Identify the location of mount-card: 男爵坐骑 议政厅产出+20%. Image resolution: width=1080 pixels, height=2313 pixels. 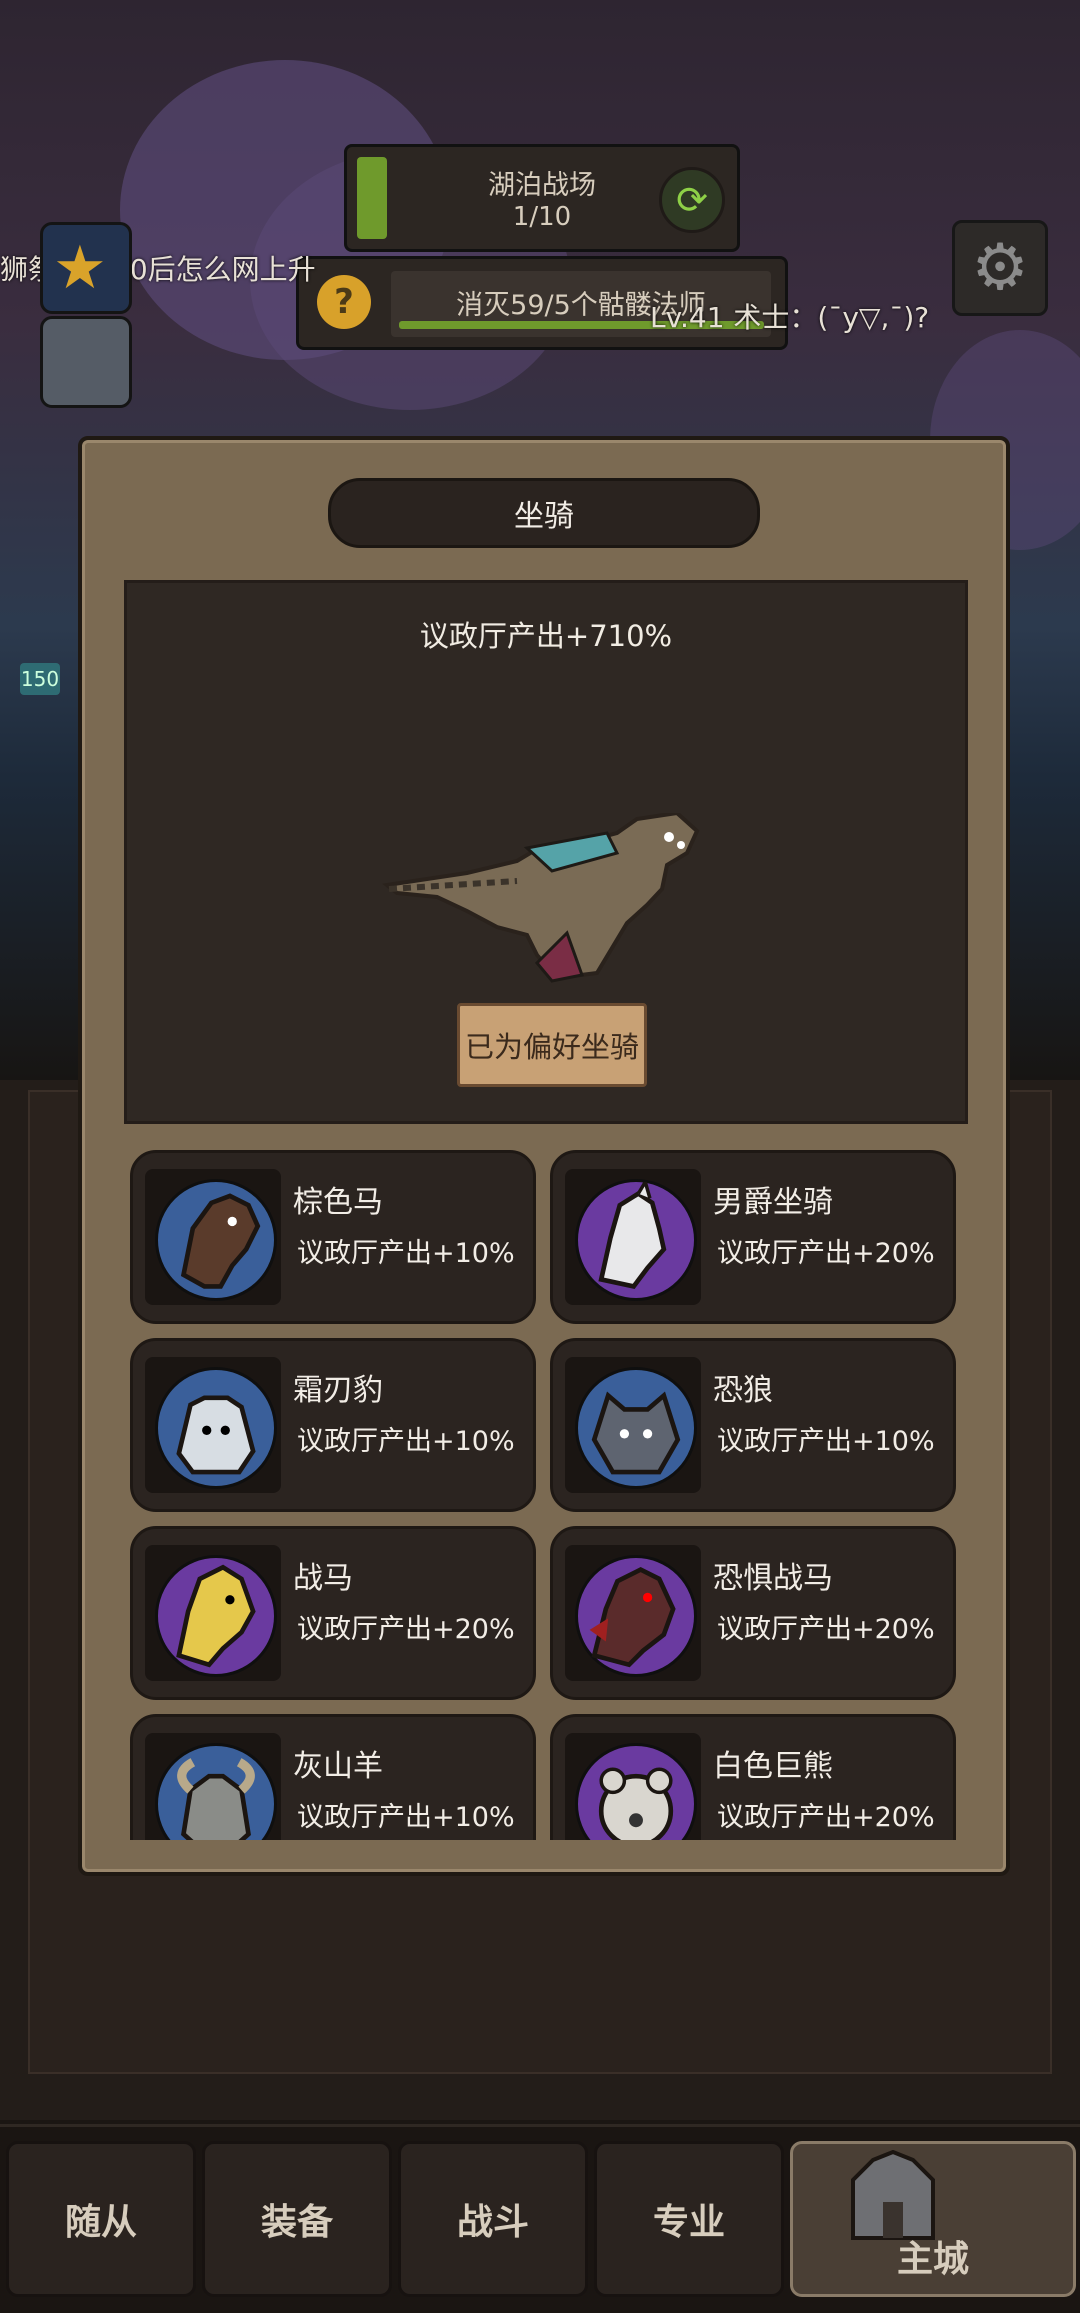
(753, 1237).